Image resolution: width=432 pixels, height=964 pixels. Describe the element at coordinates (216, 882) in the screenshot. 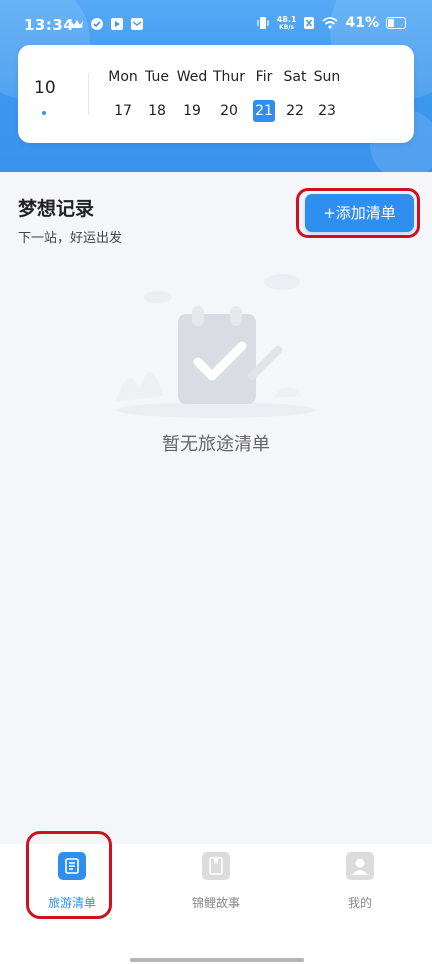

I see `tab-koi-stories: 锦鲤故事` at that location.